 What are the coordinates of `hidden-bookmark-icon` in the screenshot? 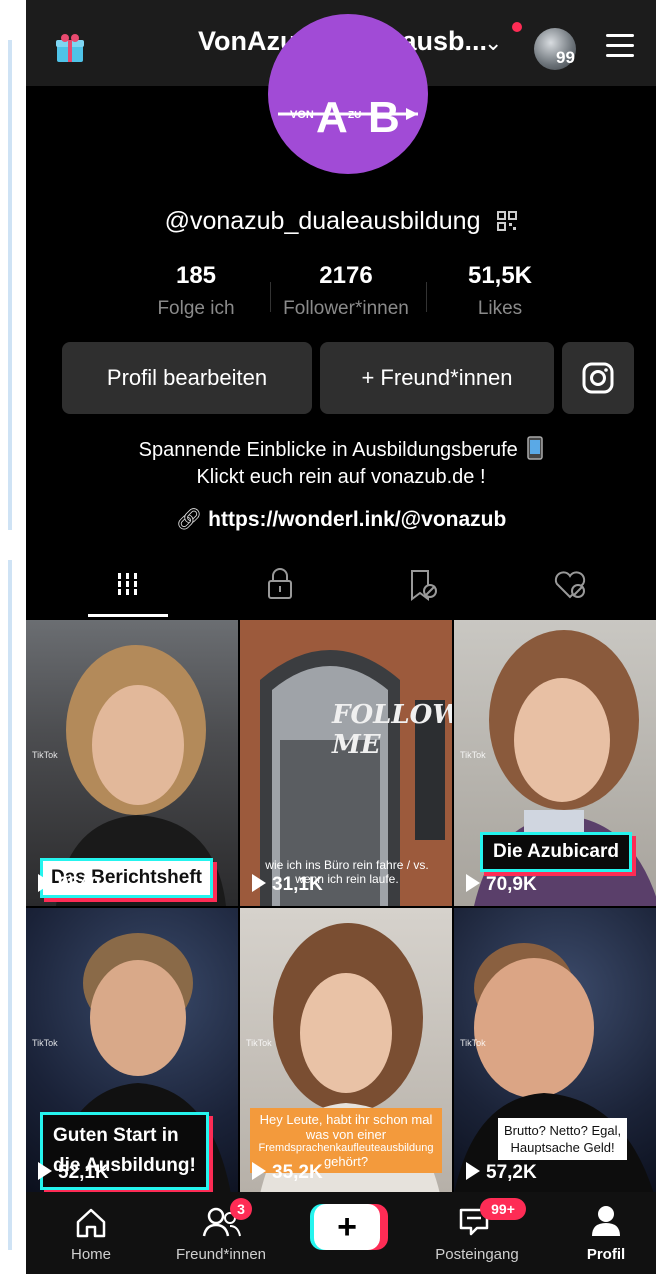 It's located at (424, 585).